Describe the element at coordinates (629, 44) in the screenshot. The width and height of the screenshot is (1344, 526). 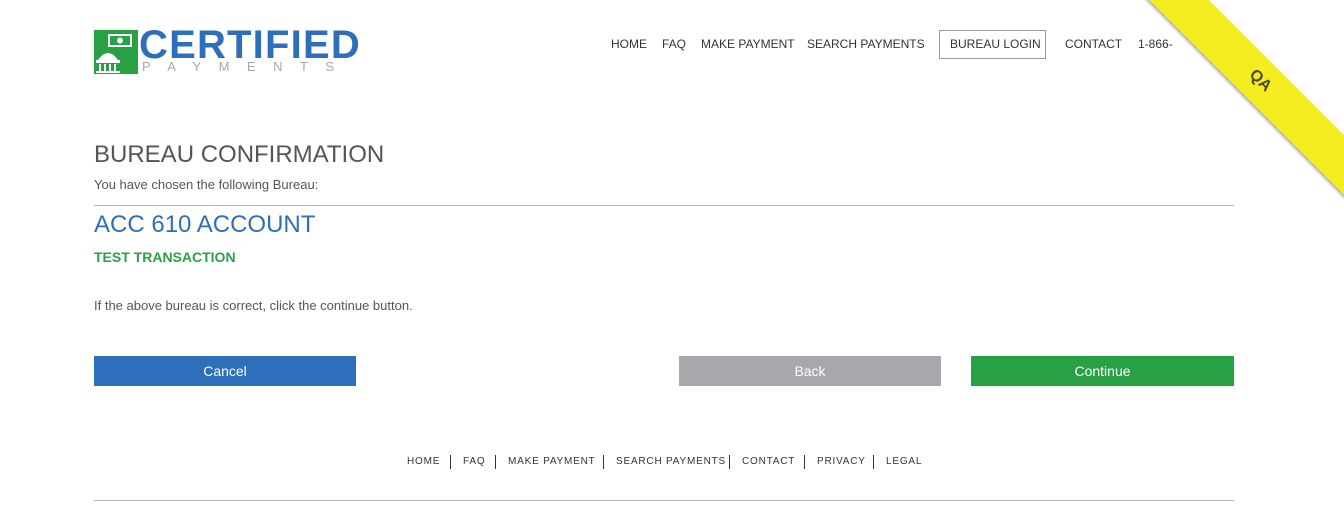
I see `nav-home: HOME` at that location.